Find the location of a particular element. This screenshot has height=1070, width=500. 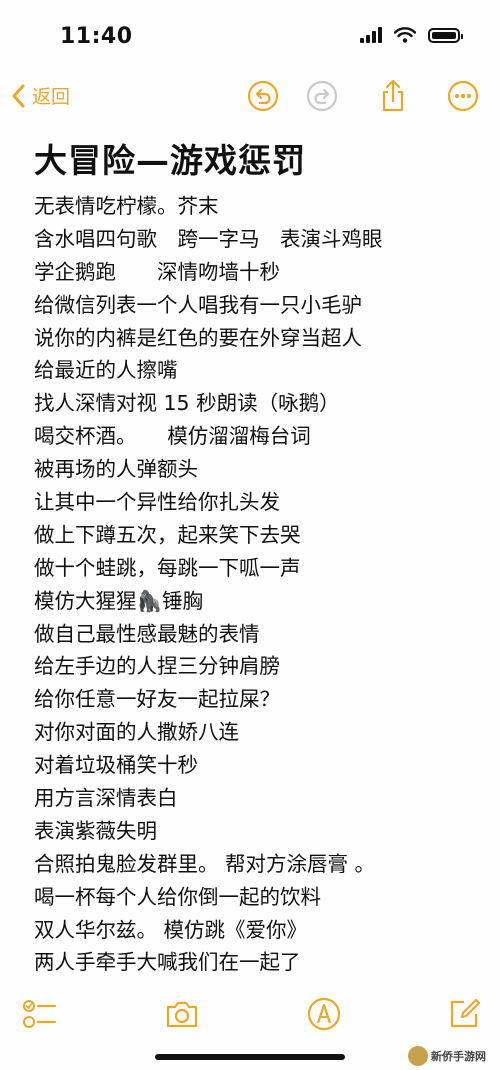

note-line: 用方言深情表白 is located at coordinates (106, 798).